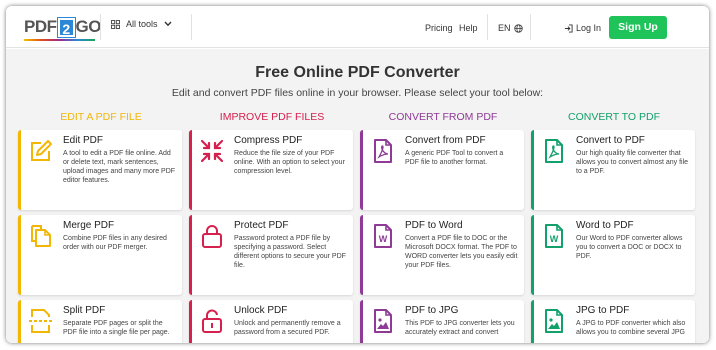 This screenshot has width=716, height=350. What do you see at coordinates (62, 27) in the screenshot?
I see `logo: PDF 2 GO` at bounding box center [62, 27].